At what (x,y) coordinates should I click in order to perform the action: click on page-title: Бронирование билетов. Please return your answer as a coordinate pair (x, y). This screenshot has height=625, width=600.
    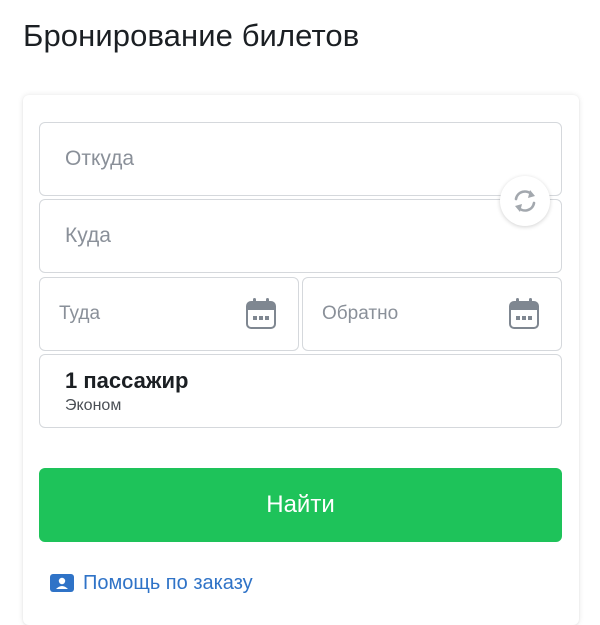
    Looking at the image, I should click on (191, 35).